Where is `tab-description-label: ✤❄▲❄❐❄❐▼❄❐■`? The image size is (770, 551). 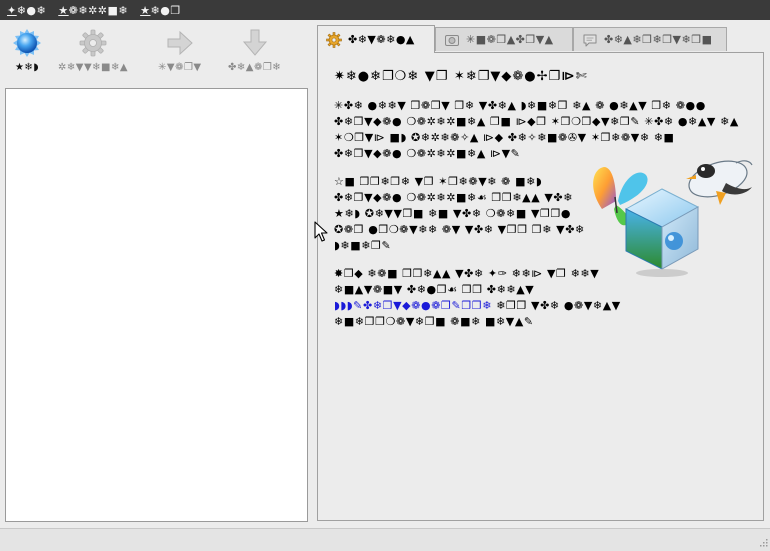 tab-description-label: ✤❄▲❄❐❄❐▼❄❐■ is located at coordinates (658, 39).